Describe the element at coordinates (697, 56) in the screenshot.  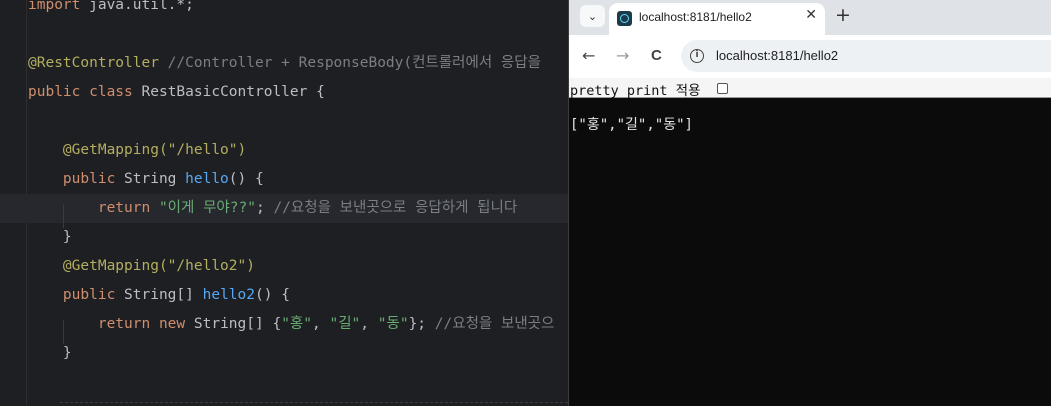
I see `info-icon: i` at that location.